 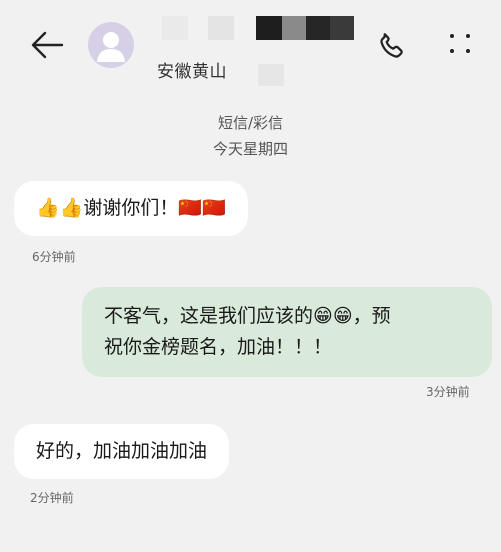 I want to click on message-text: 不客气，这是我们应该的, so click(x=209, y=316).